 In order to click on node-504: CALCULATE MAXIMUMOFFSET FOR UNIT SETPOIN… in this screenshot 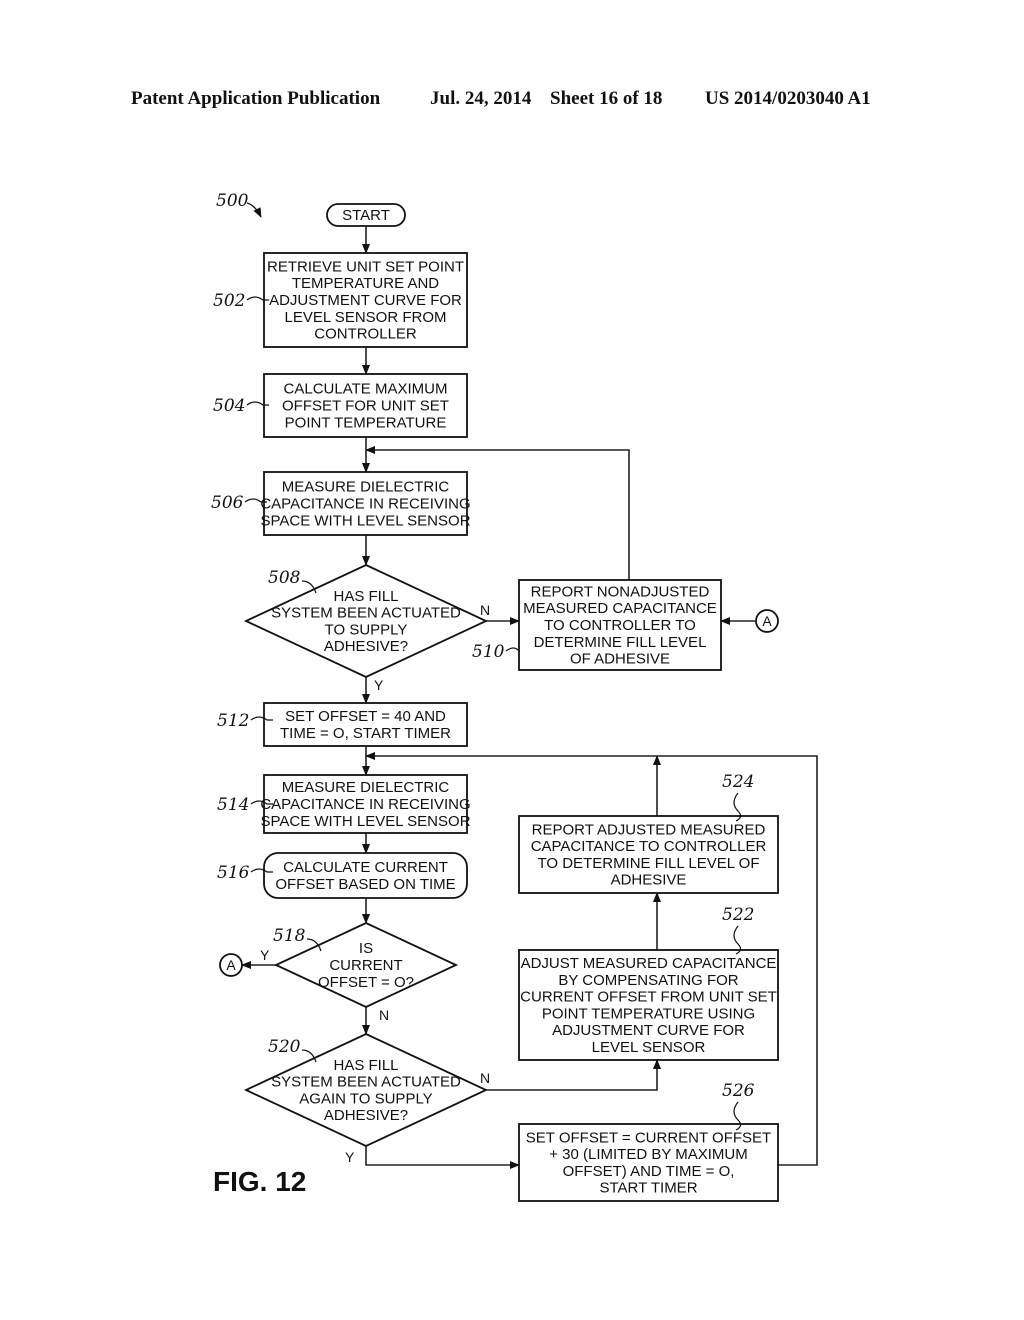, I will do `click(365, 405)`.